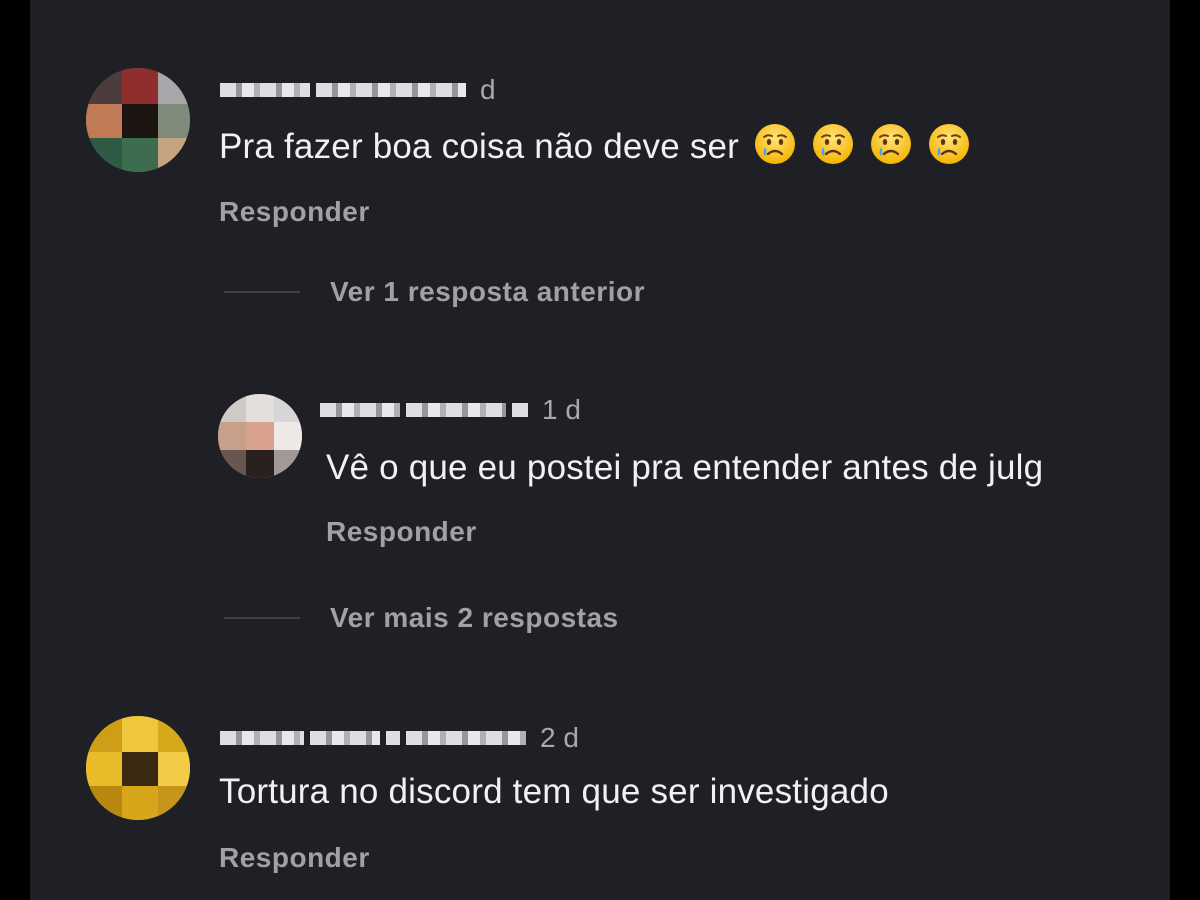 This screenshot has width=1200, height=900. I want to click on comment-meta: 2 d, so click(399, 738).